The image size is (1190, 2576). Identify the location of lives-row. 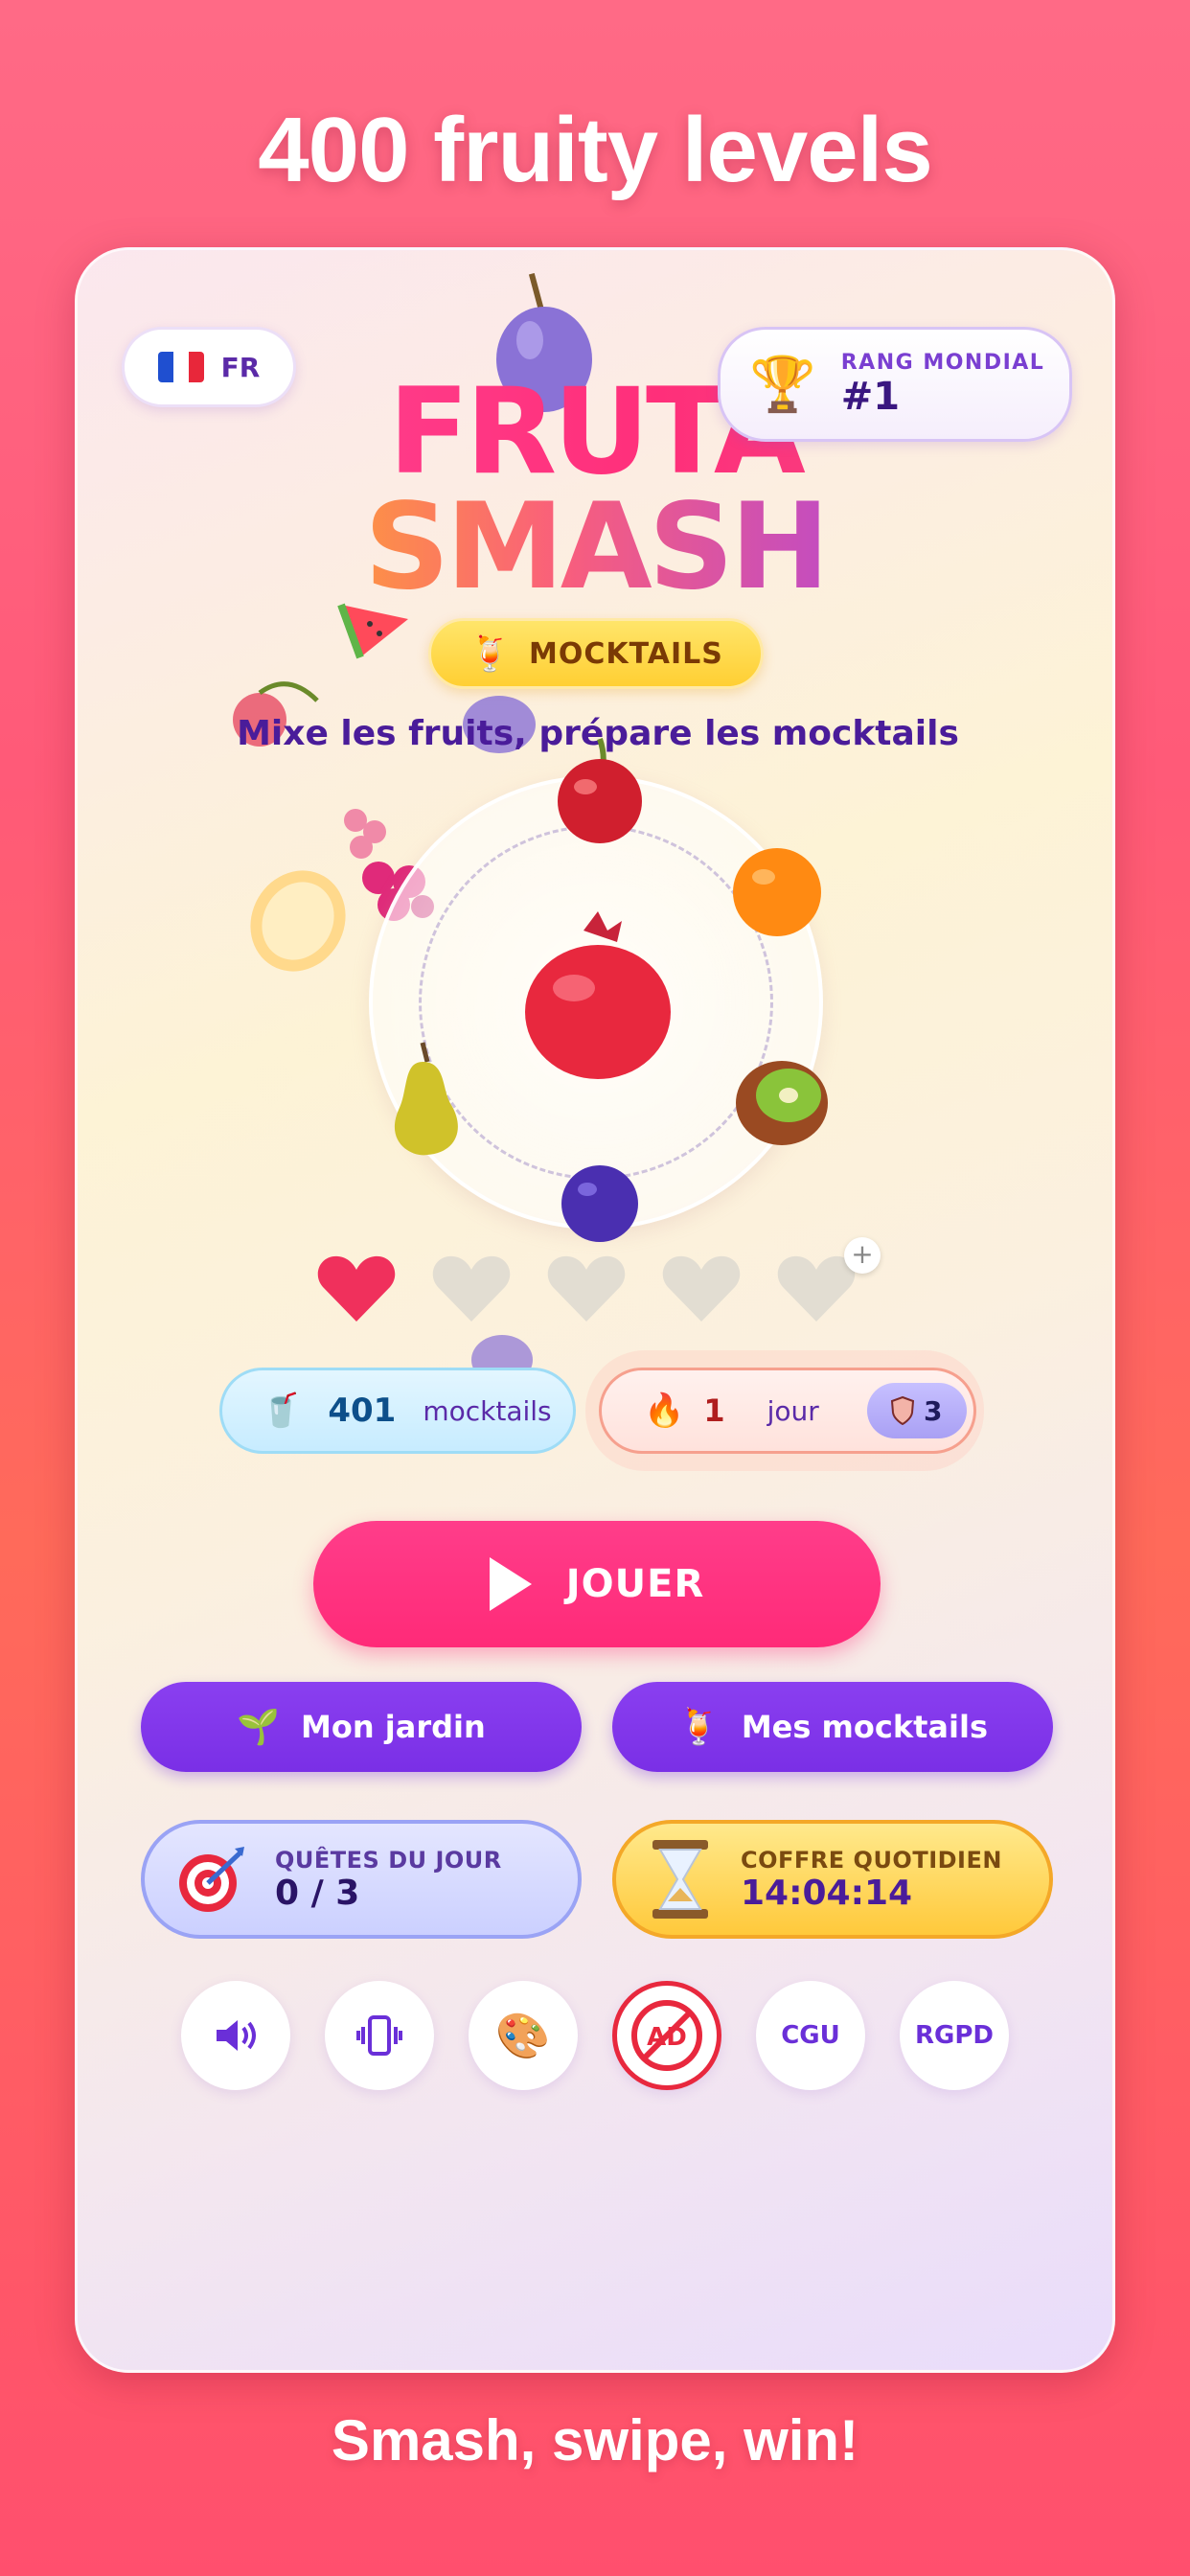
(587, 1288).